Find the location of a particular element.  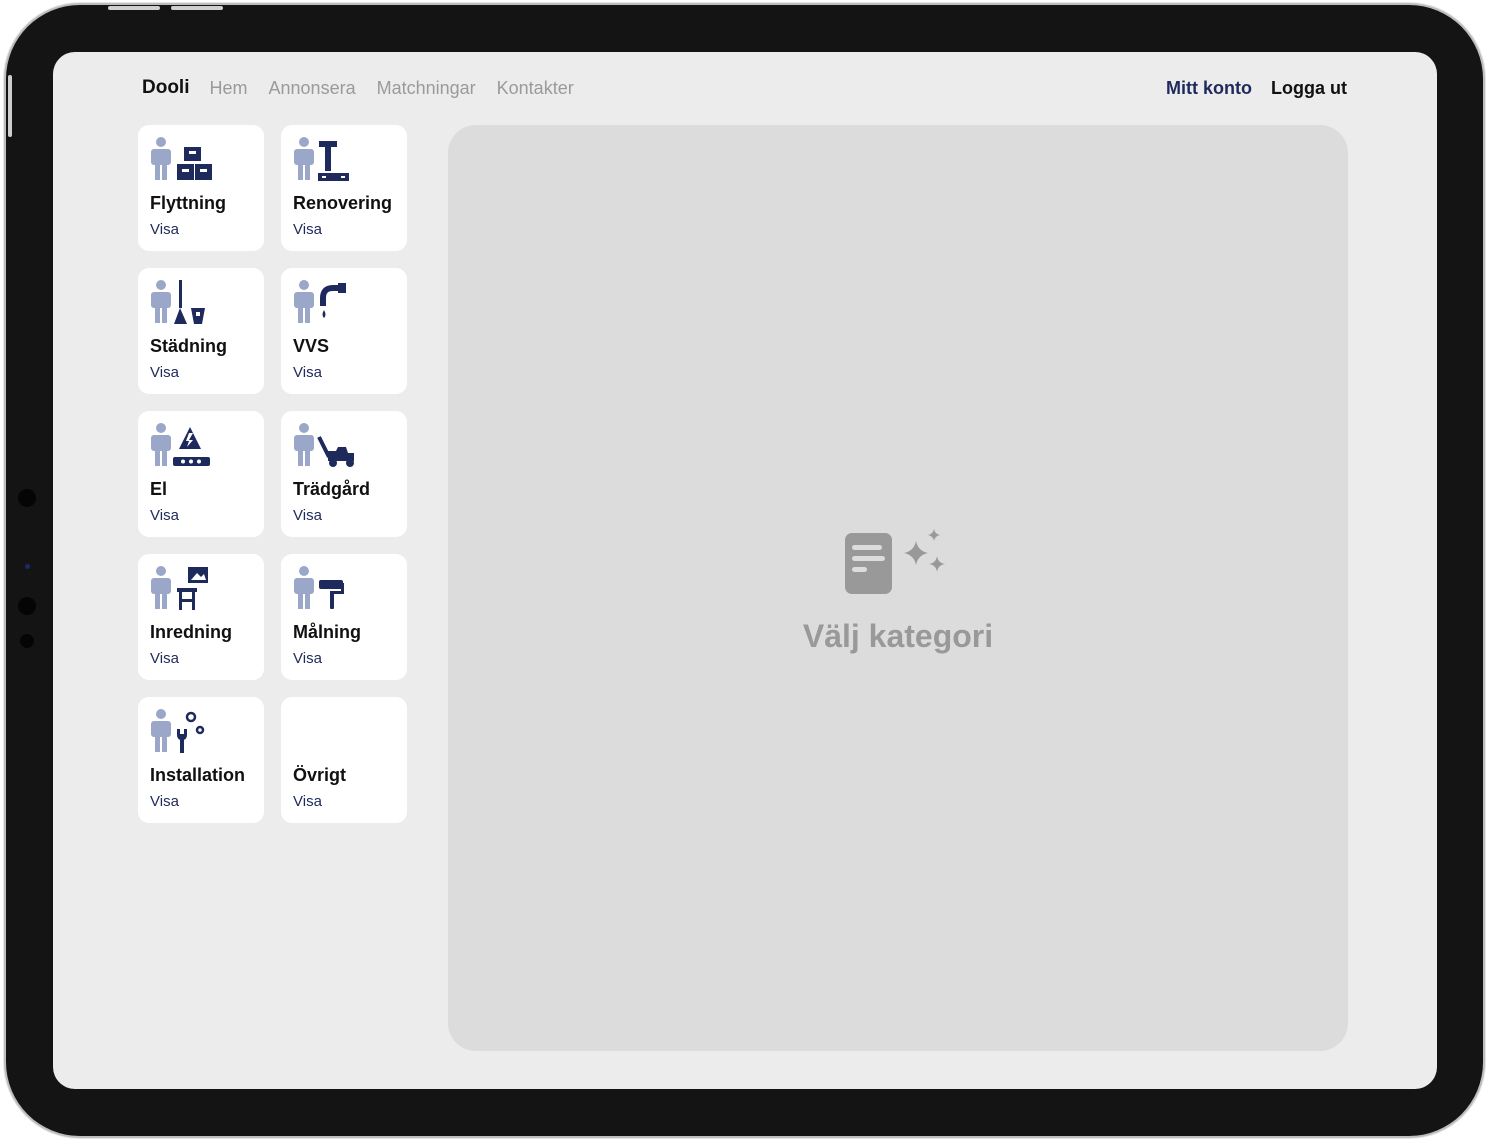

brand-logo: Dooli is located at coordinates (166, 88).